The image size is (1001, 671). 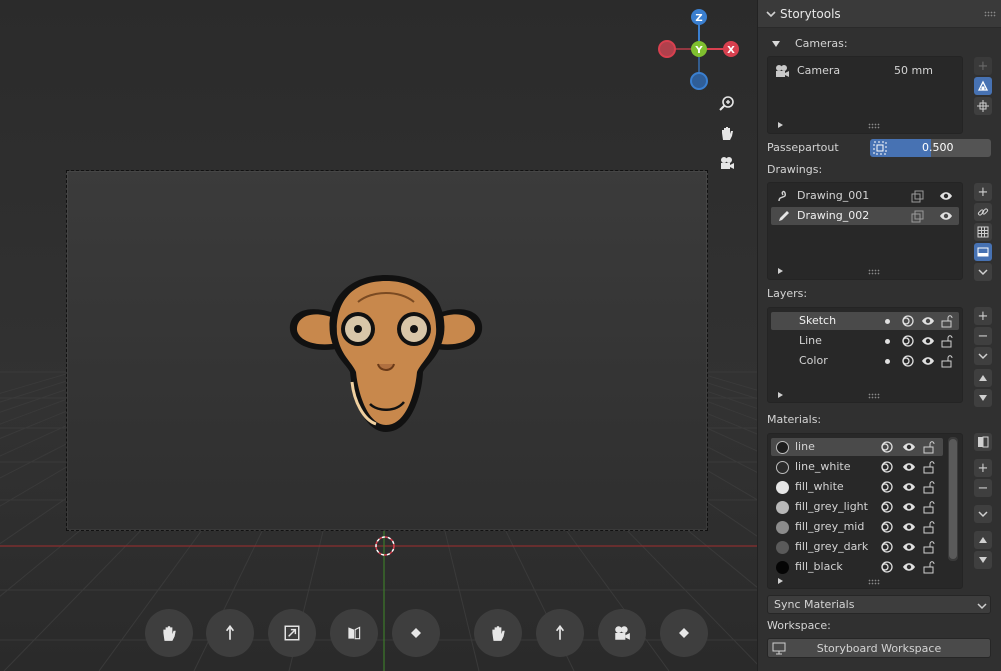 I want to click on layer-row-sketch: Sketch, so click(x=865, y=321).